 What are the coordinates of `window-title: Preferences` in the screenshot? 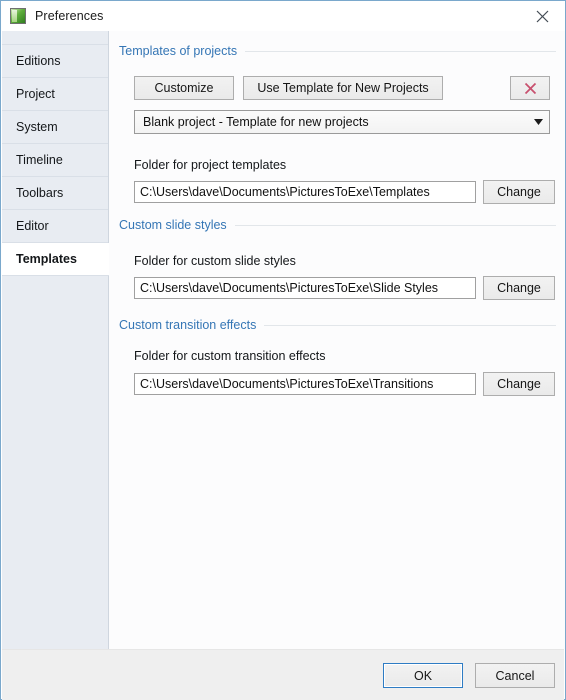 It's located at (69, 16).